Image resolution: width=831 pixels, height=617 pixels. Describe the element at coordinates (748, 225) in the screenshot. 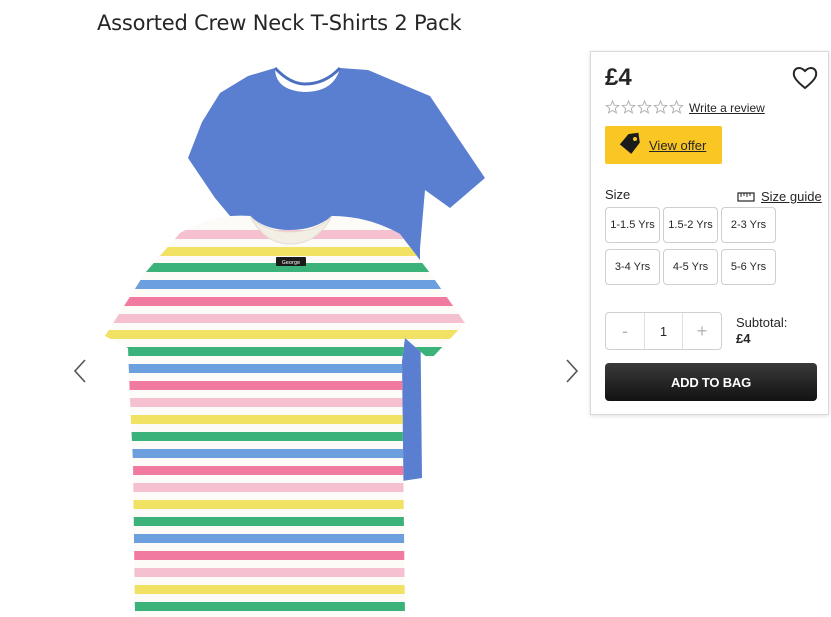

I see `size-option: 2-3 Yrs` at that location.